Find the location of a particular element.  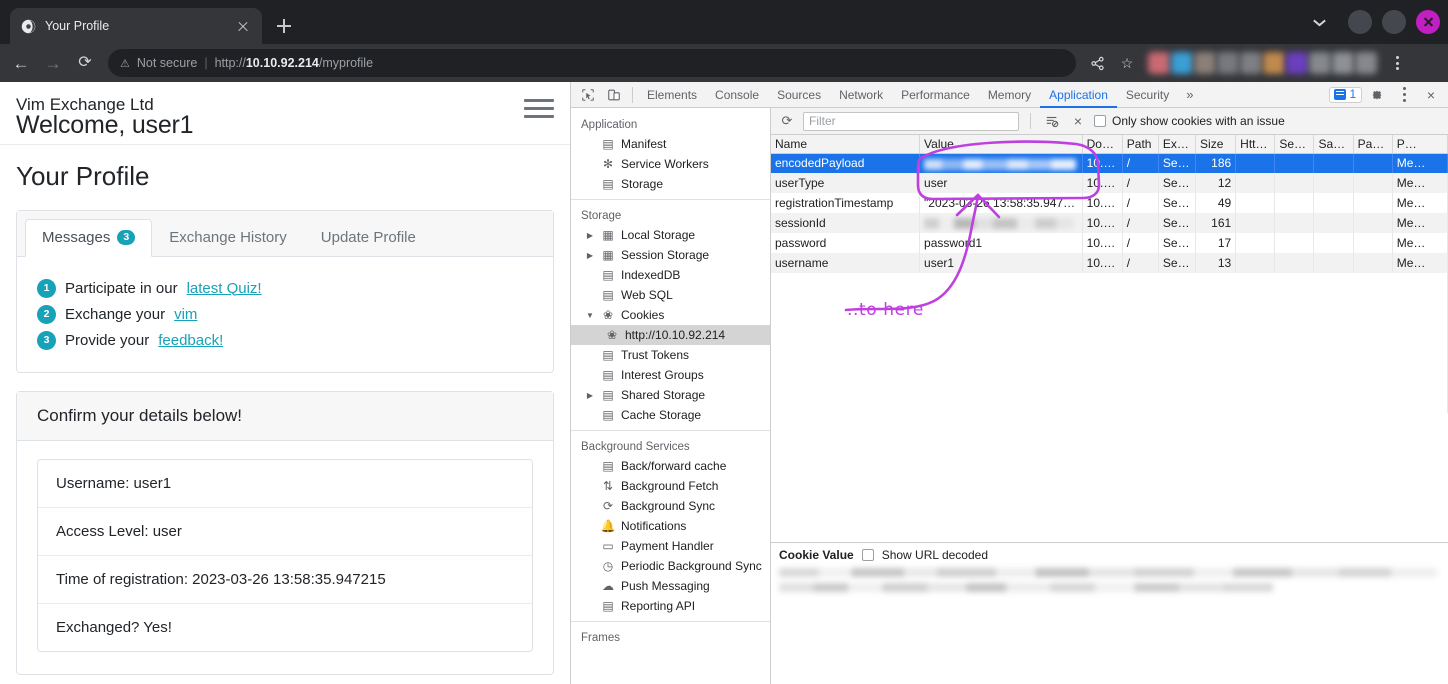

sidebar-item-service-workers: ✻ Service Workers is located at coordinates (670, 164).